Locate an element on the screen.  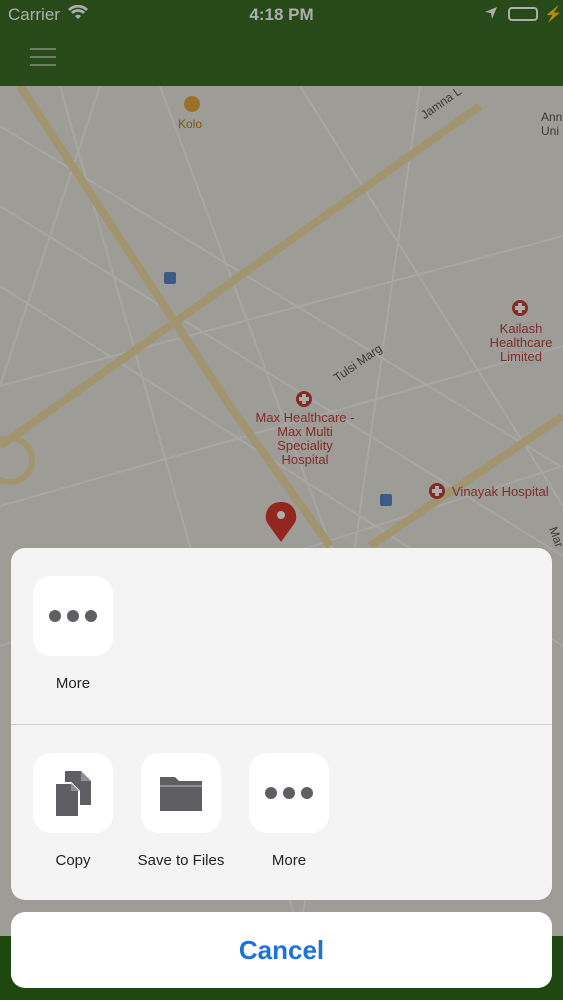
copy-button is located at coordinates (73, 793).